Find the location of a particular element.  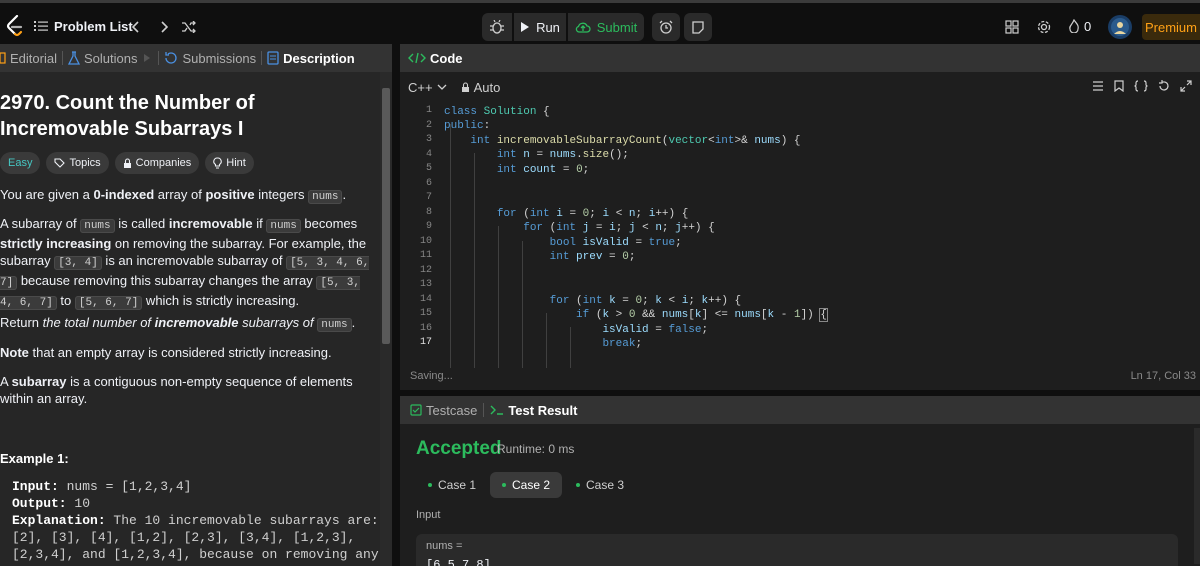

code-line-14: for (int k = 0; k < i; k++) { is located at coordinates (645, 301).